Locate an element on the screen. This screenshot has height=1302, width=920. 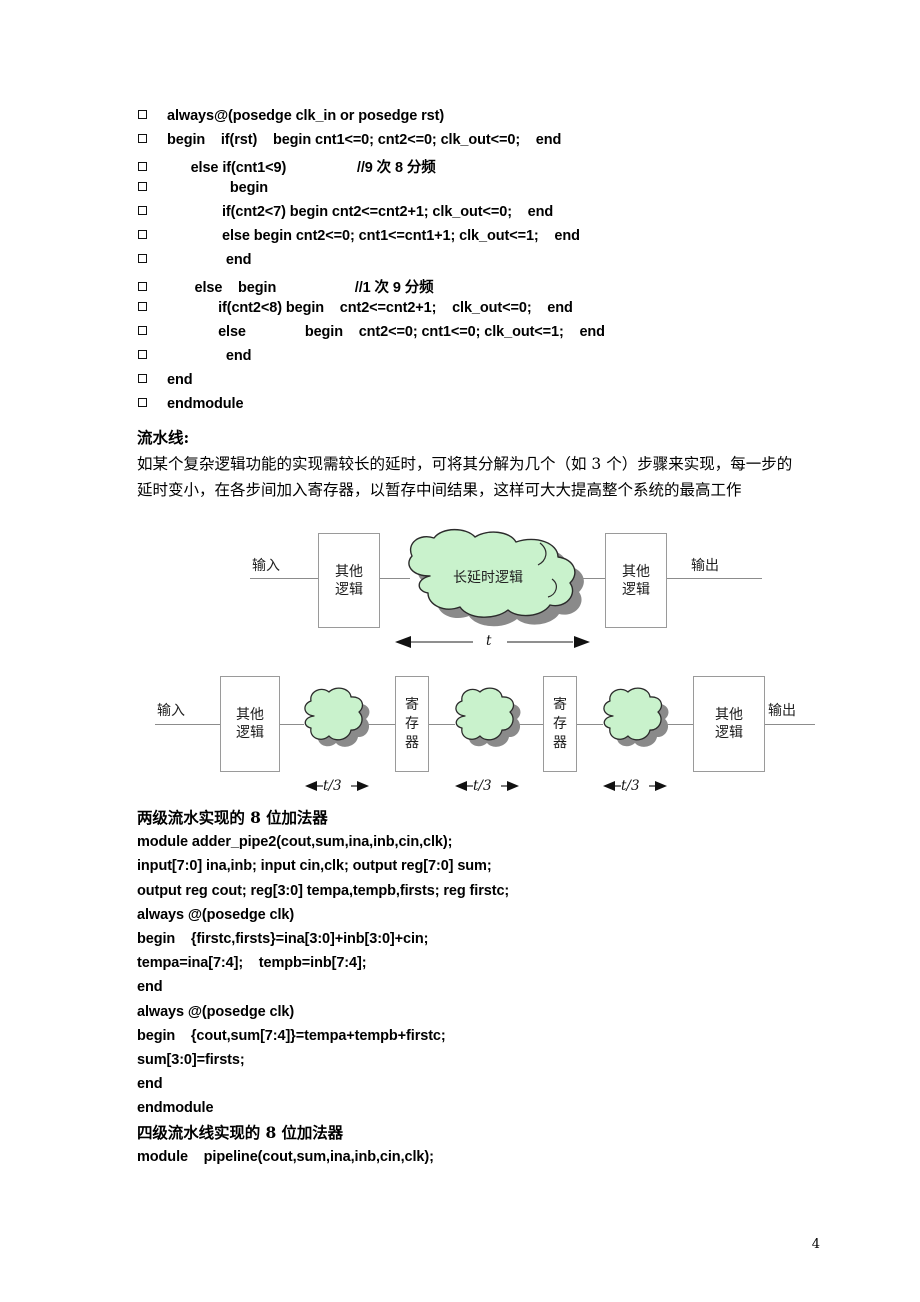
fig2-register1-char2: 存 is located at coordinates (412, 723).